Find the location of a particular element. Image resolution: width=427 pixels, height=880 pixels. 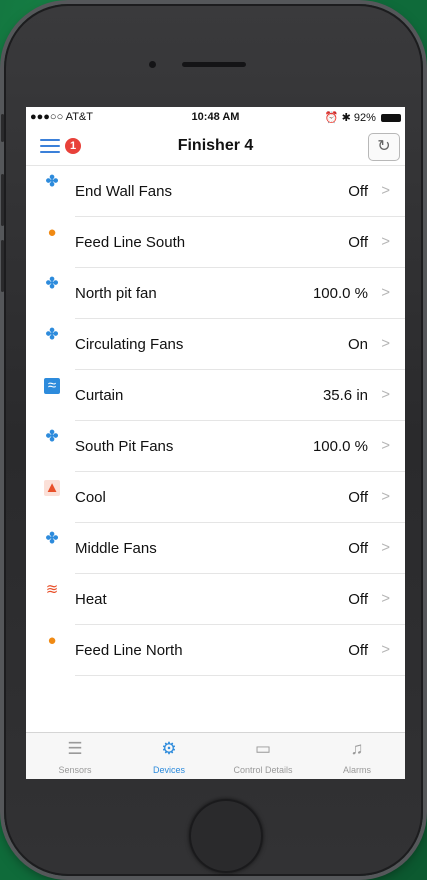

alarm-bluetooth-icon: ⏰ ✱ is located at coordinates (339, 118).